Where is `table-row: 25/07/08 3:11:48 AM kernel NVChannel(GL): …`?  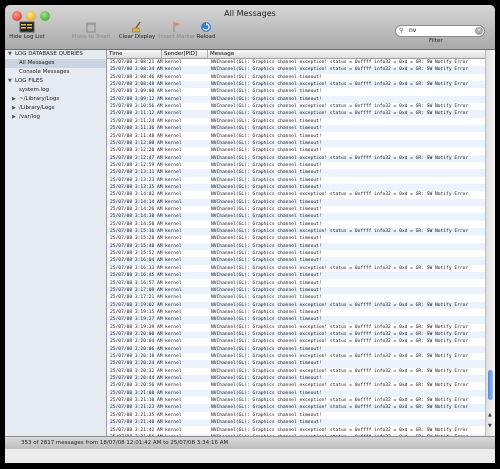 table-row: 25/07/08 3:11:48 AM kernel NVChannel(GL): … is located at coordinates (296, 136).